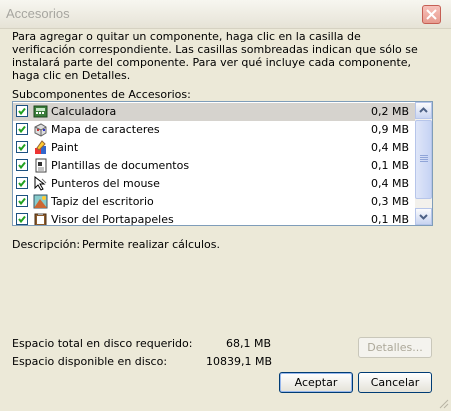  I want to click on item-name: Tapiz del escritorio, so click(102, 201).